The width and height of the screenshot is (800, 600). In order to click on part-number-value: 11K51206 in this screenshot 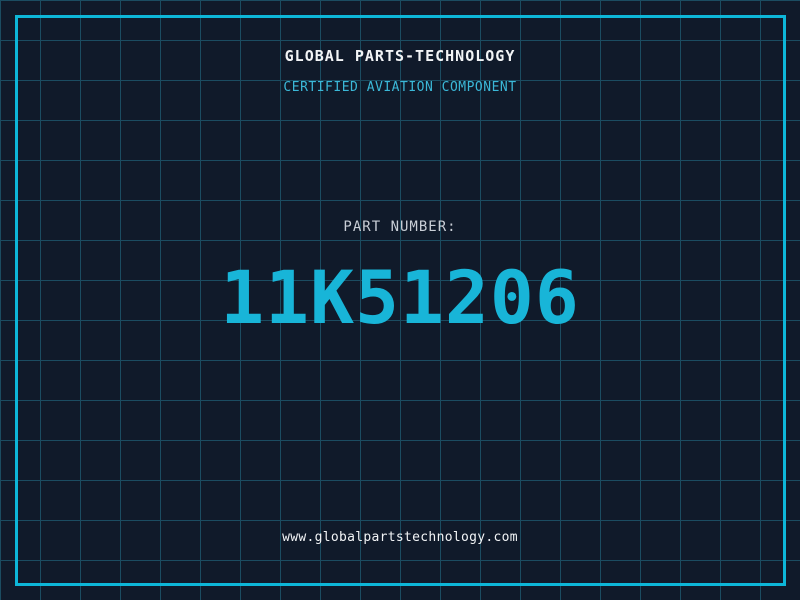, I will do `click(400, 298)`.